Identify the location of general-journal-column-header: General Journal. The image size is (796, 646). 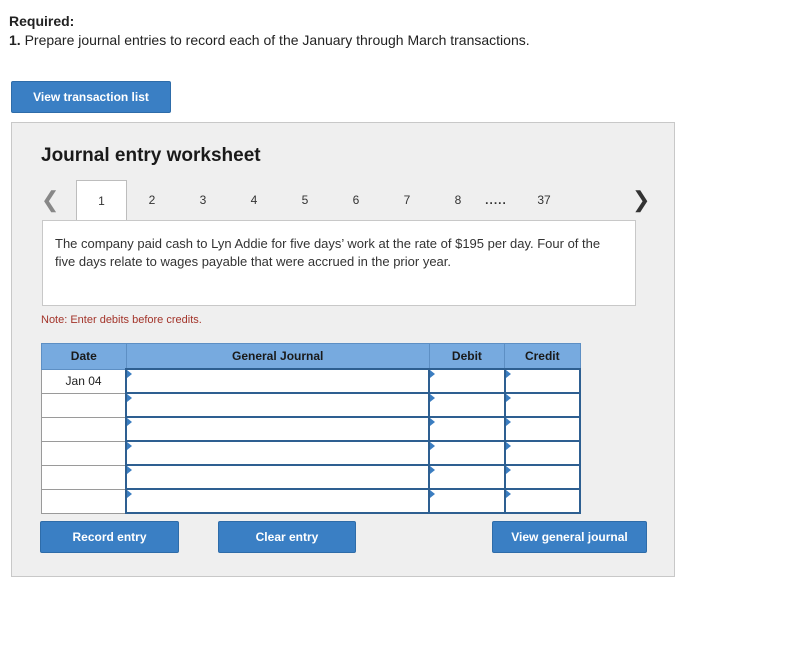
(277, 356).